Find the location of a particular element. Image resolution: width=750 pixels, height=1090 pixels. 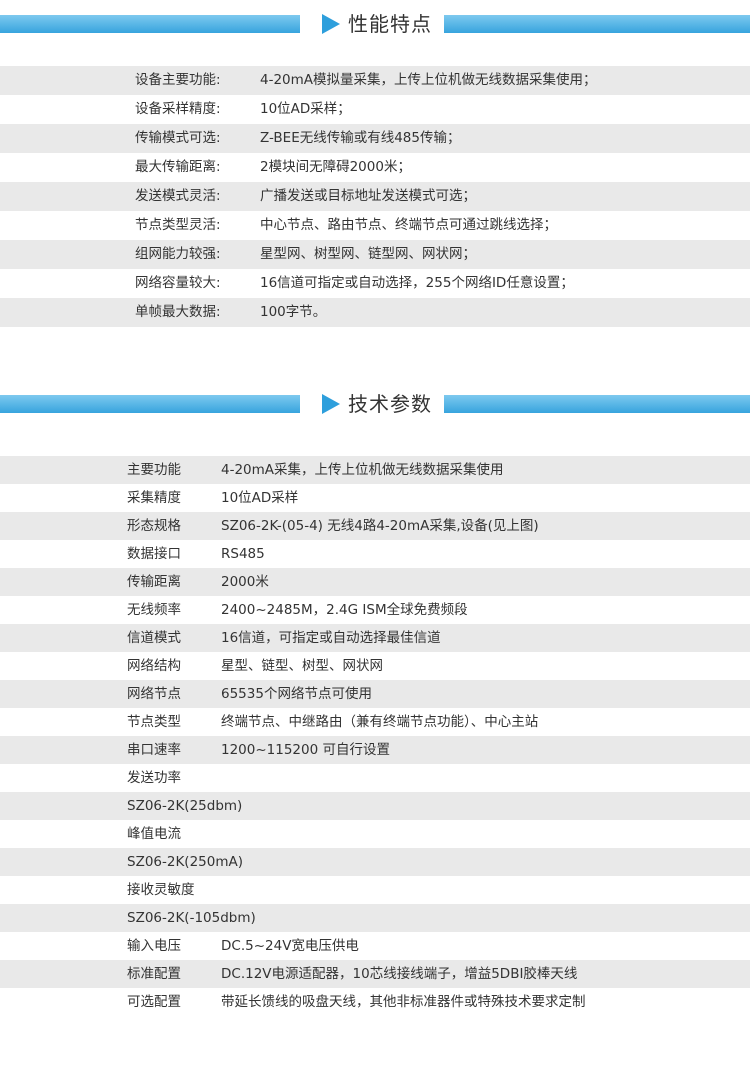

table-row: 节点类型灵活: 中心节点、路由节点、终端节点可通过跳线选择； is located at coordinates (375, 225).